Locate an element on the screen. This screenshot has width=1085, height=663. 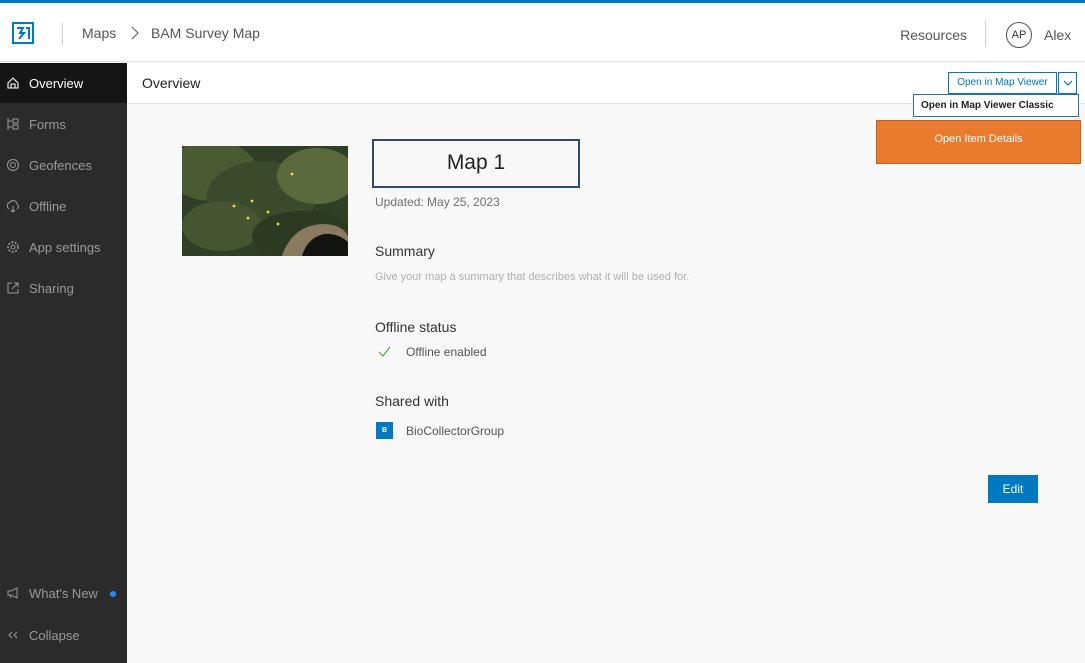
header-divider is located at coordinates (62, 34).